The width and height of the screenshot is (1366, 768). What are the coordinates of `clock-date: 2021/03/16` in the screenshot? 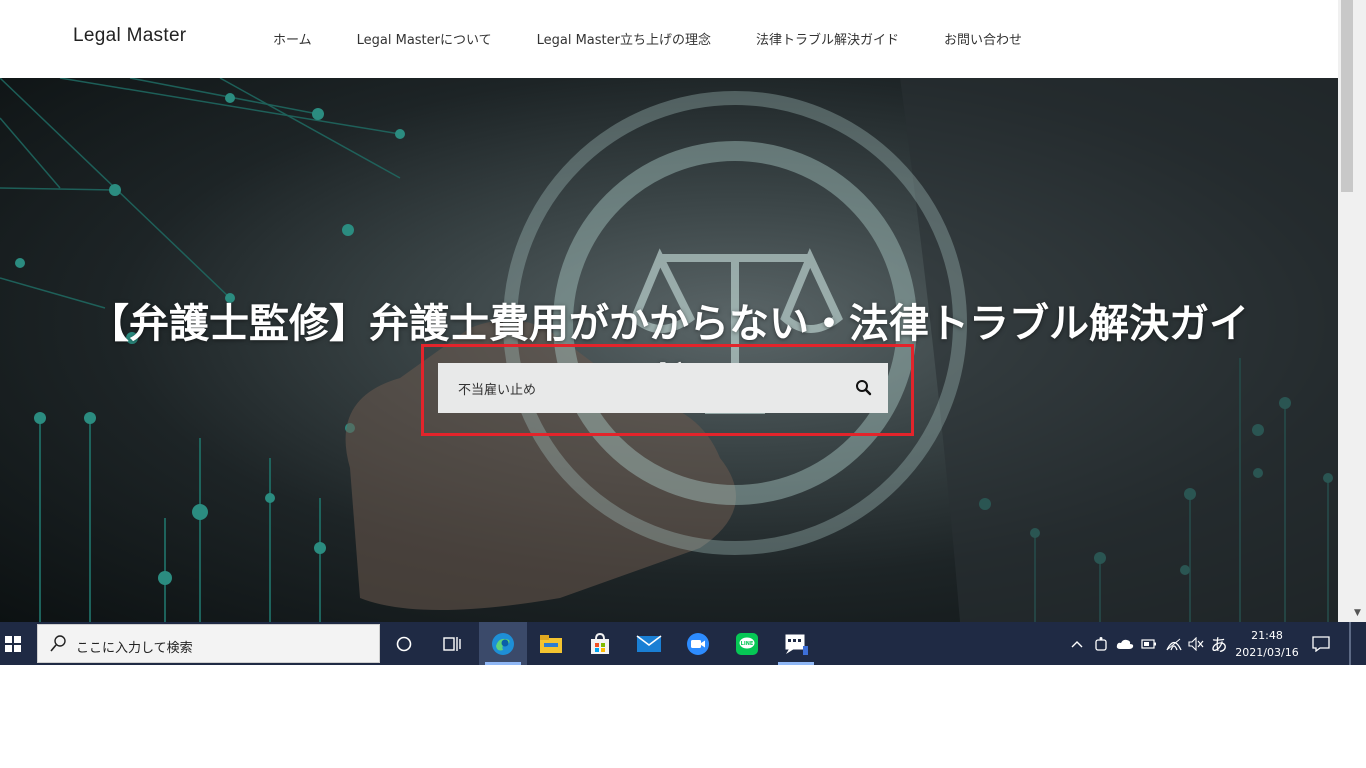 It's located at (1267, 652).